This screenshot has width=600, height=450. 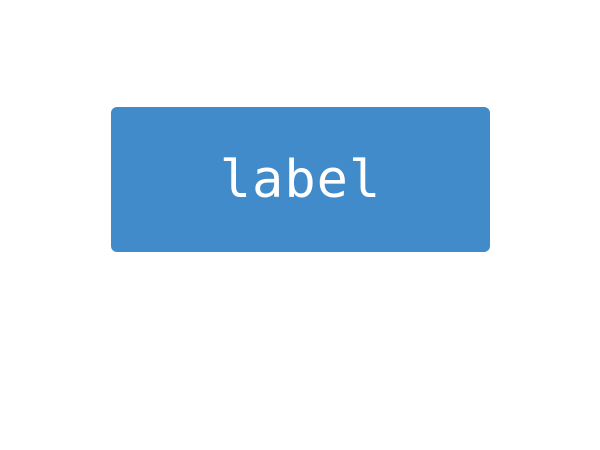 I want to click on button-label: label, so click(x=300, y=179).